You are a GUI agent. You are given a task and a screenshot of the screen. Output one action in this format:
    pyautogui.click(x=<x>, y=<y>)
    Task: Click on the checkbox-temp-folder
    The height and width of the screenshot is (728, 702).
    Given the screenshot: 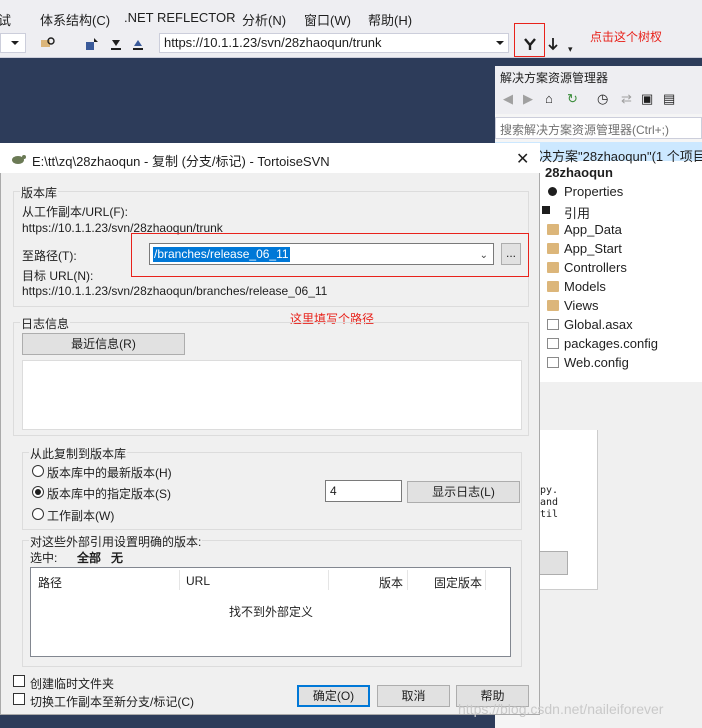 What is the action you would take?
    pyautogui.click(x=19, y=681)
    